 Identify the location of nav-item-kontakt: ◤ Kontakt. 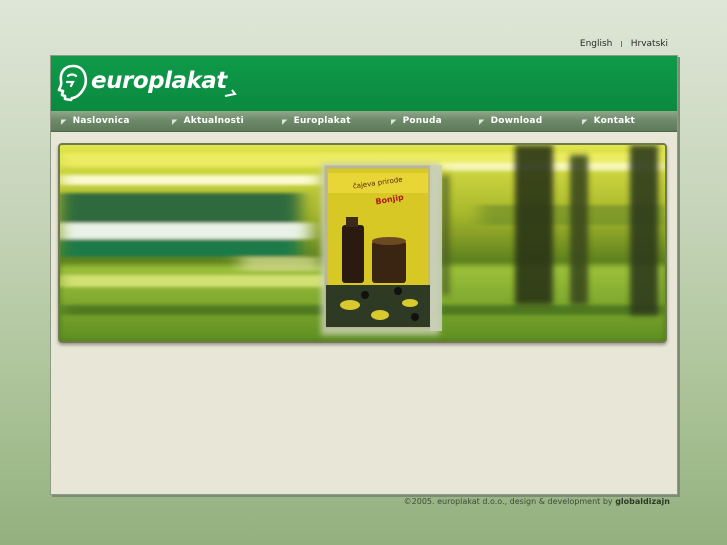
(608, 121).